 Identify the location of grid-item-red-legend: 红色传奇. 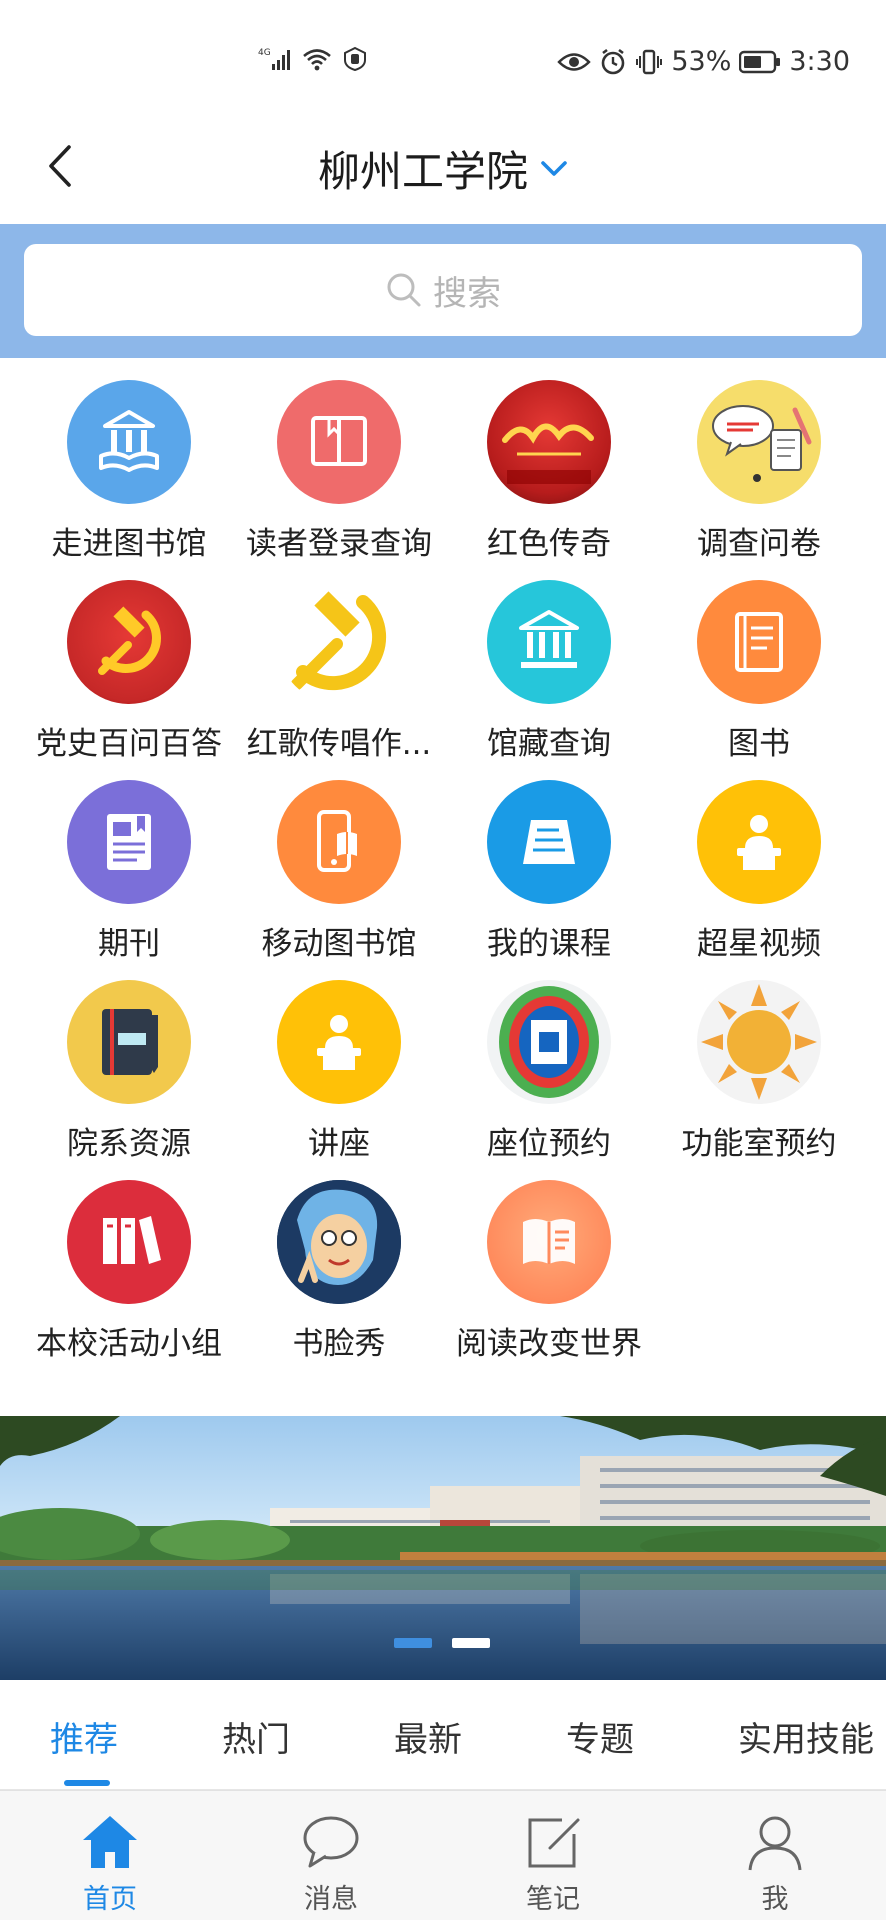
(549, 480).